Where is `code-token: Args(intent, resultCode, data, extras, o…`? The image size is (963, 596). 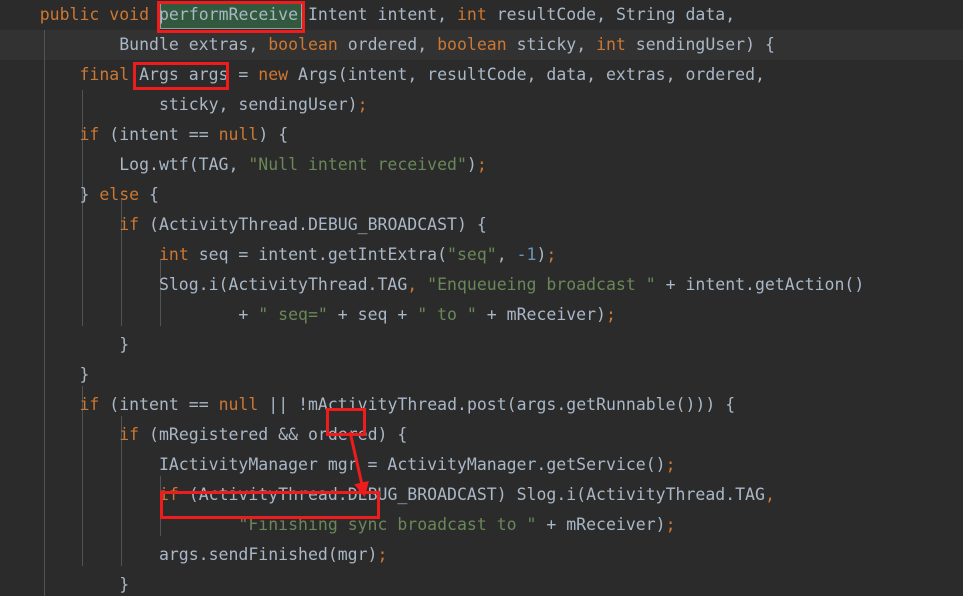 code-token: Args(intent, resultCode, data, extras, o… is located at coordinates (526, 74).